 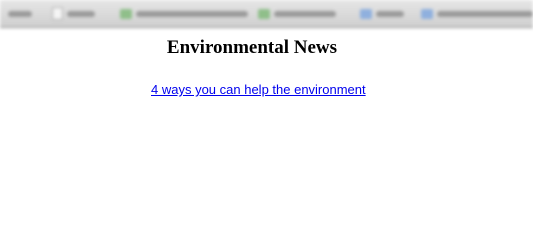 I want to click on bookmarks-bar, so click(x=266, y=14).